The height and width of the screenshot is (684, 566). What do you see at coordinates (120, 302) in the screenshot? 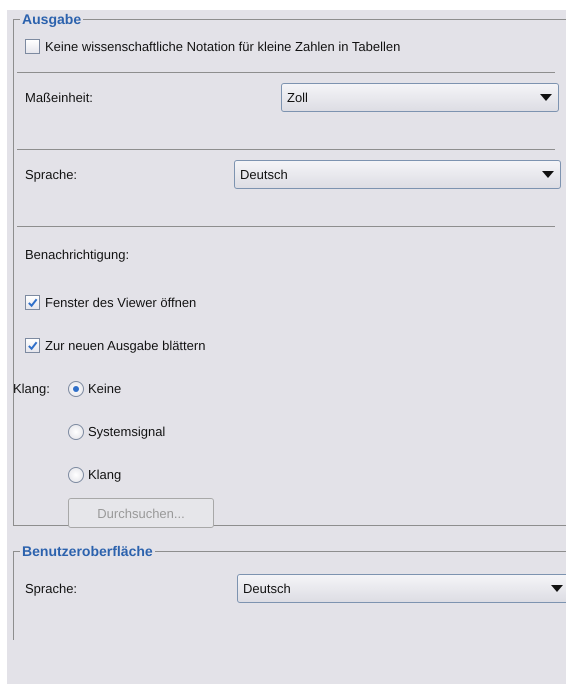
I see `checkbox-label: Fenster des Viewer öffnen` at bounding box center [120, 302].